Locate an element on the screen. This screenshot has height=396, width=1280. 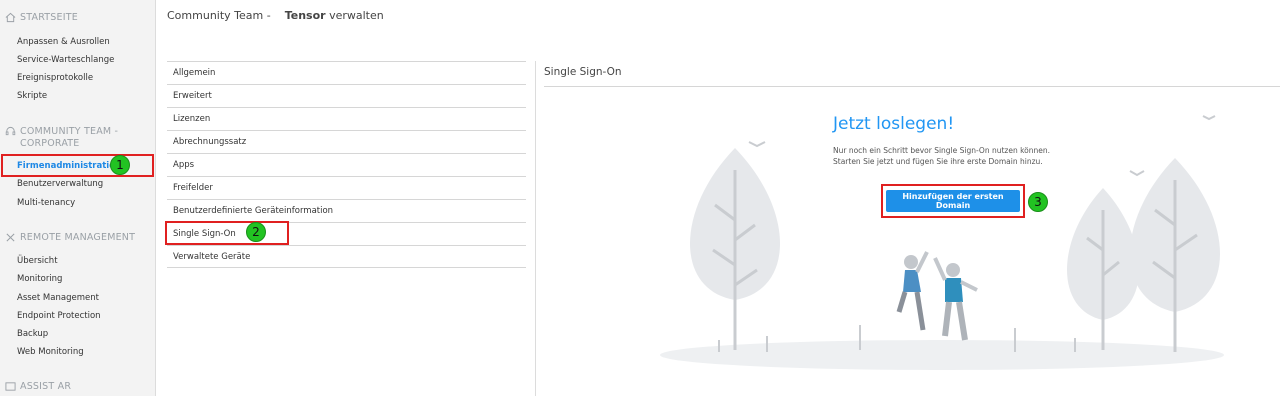
panel-divider is located at coordinates (535, 228).